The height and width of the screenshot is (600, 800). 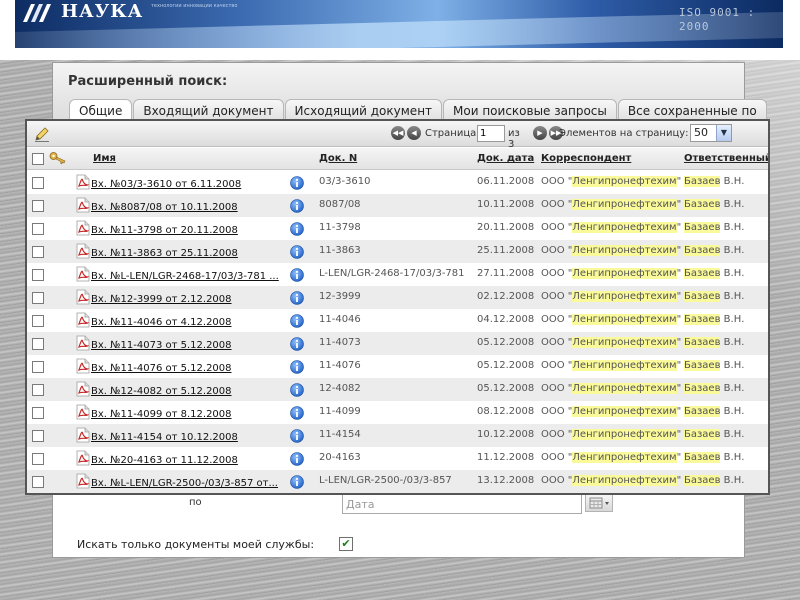 I want to click on column-header-name: Имя, so click(x=104, y=158).